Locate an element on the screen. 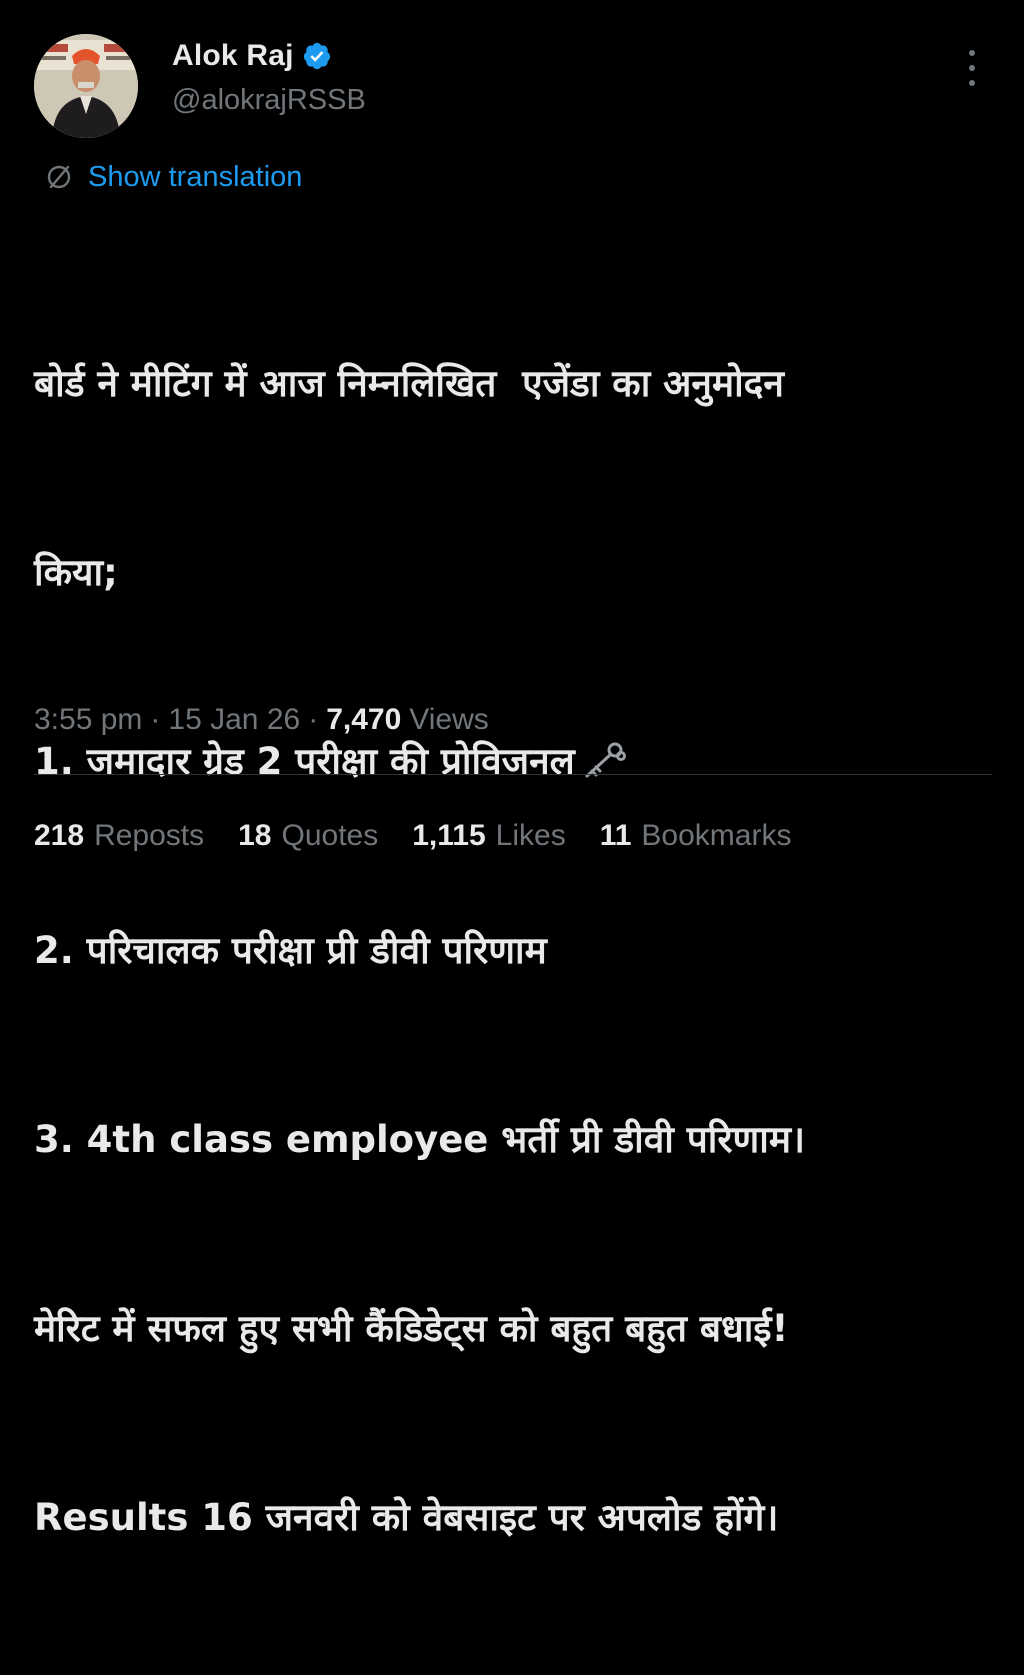  globe-slash-icon is located at coordinates (59, 177).